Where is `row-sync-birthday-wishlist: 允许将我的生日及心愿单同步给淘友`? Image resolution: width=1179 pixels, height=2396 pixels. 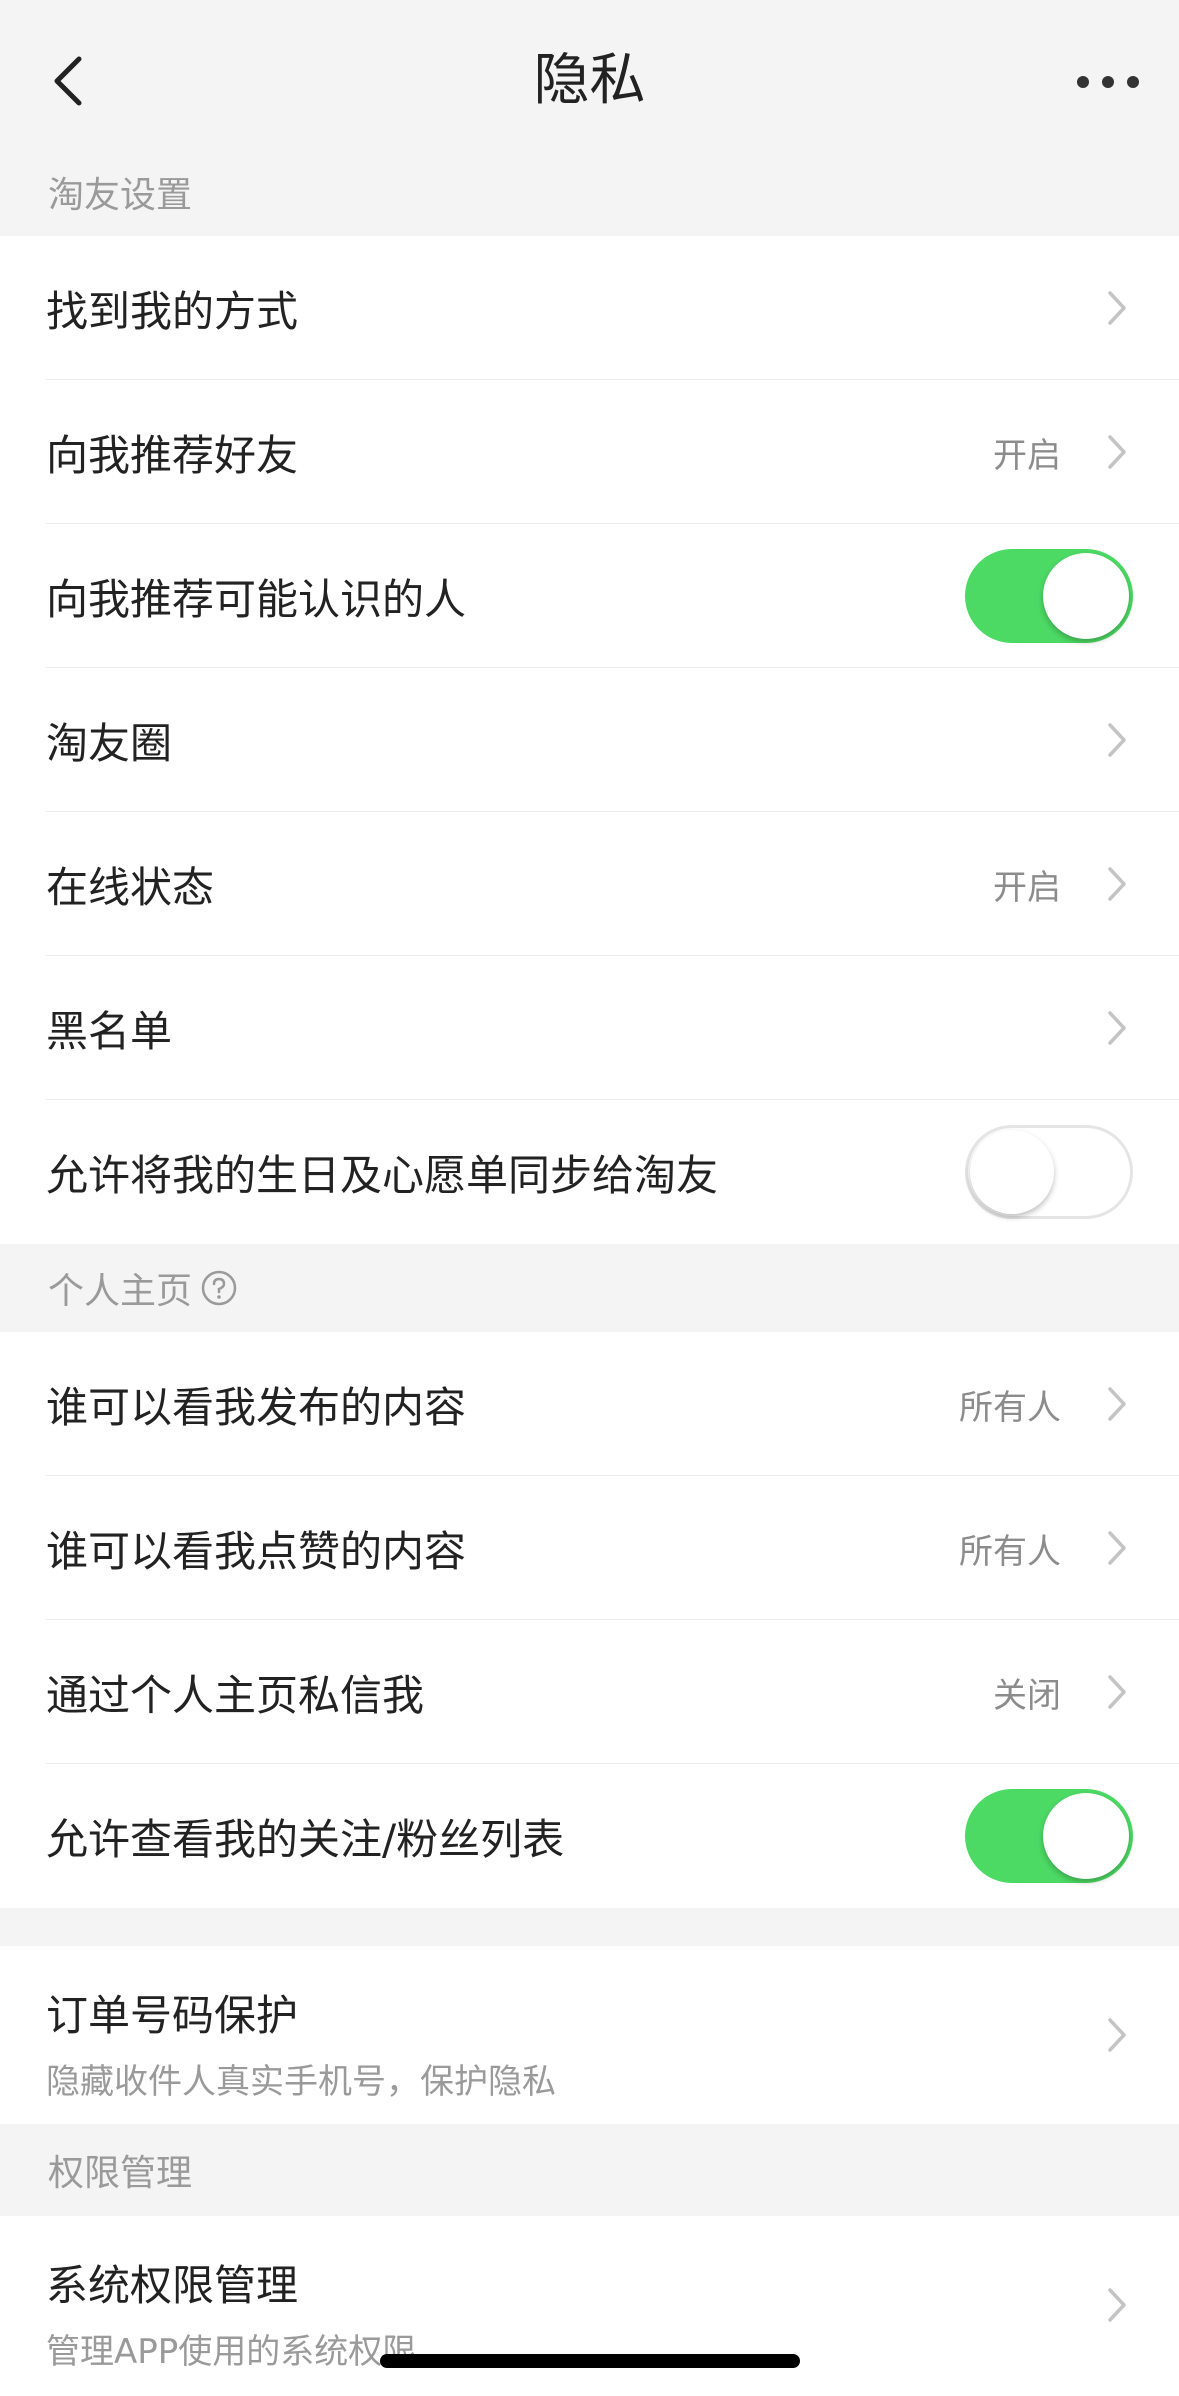 row-sync-birthday-wishlist: 允许将我的生日及心愿单同步给淘友 is located at coordinates (589, 1172).